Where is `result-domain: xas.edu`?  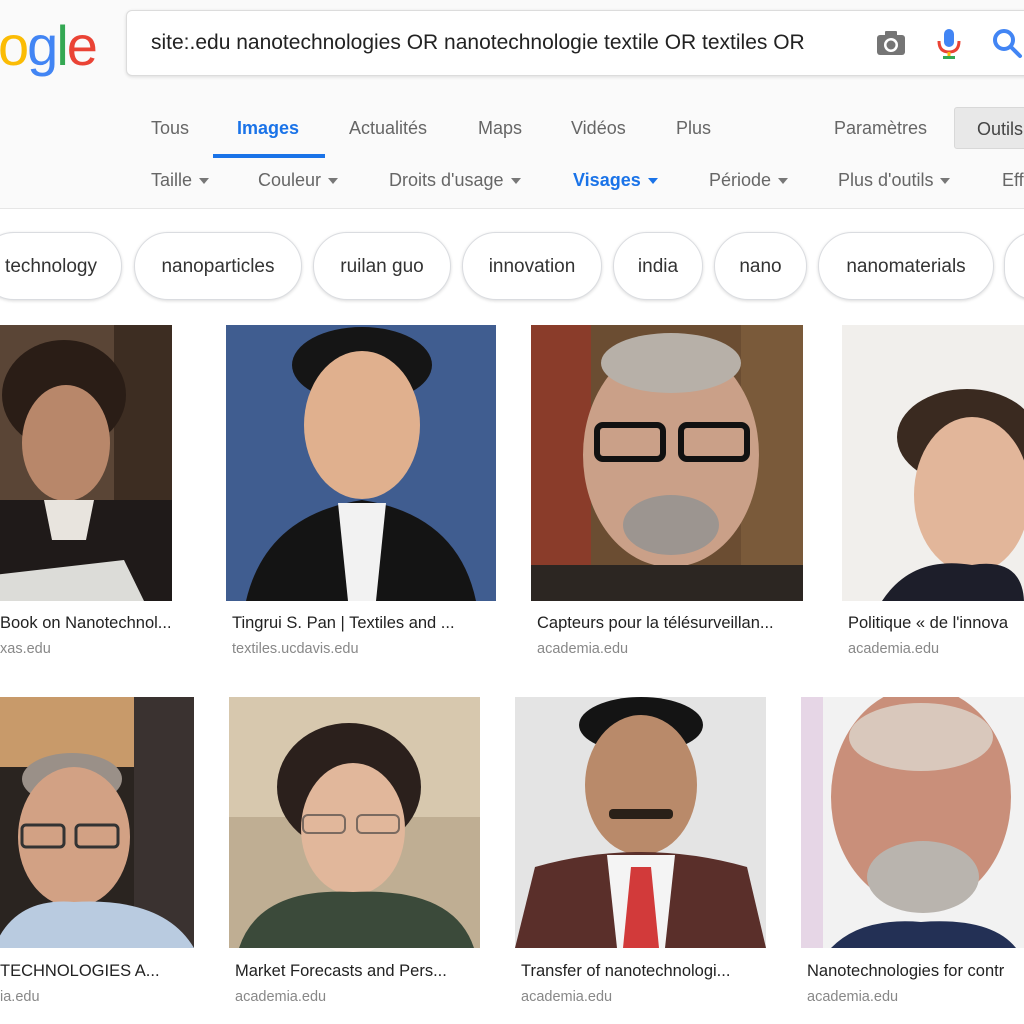
result-domain: xas.edu is located at coordinates (25, 649).